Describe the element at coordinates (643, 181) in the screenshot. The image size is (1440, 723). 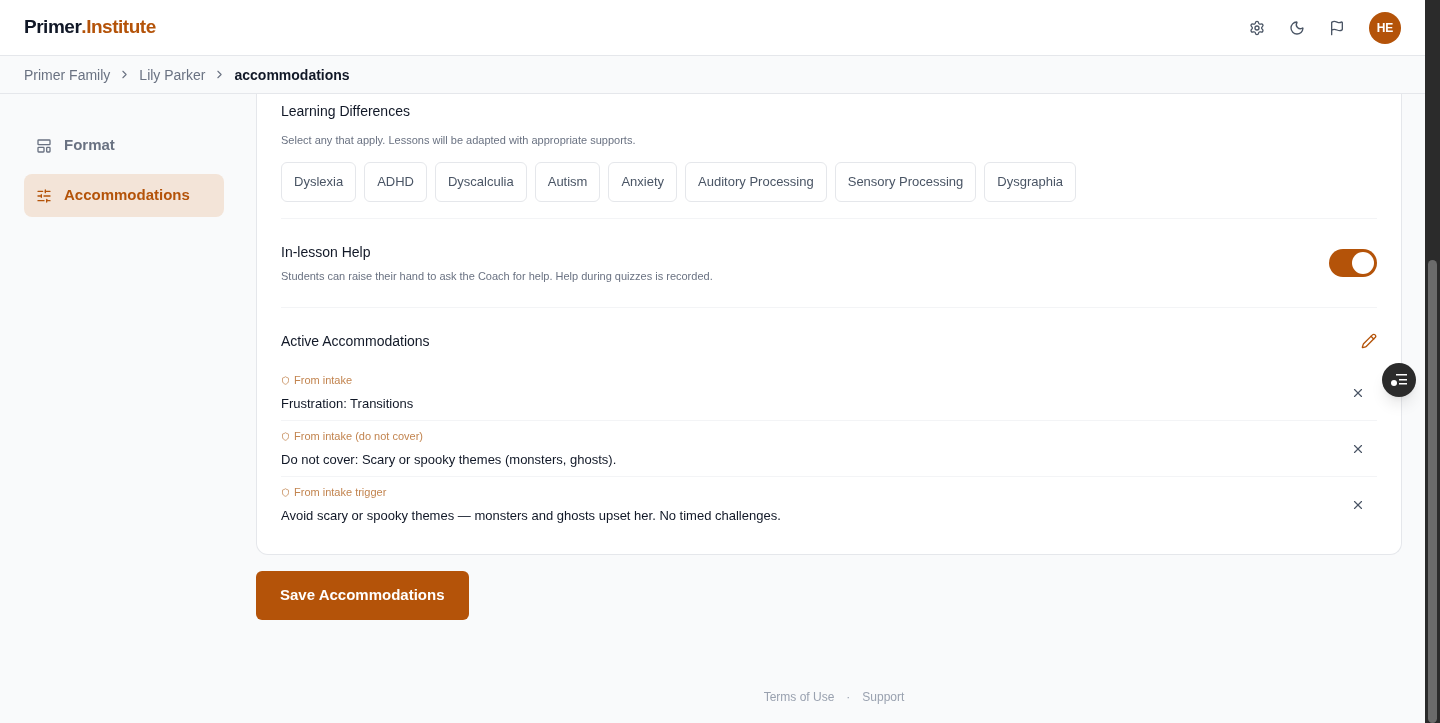
I see `option-chip: Anxiety` at that location.